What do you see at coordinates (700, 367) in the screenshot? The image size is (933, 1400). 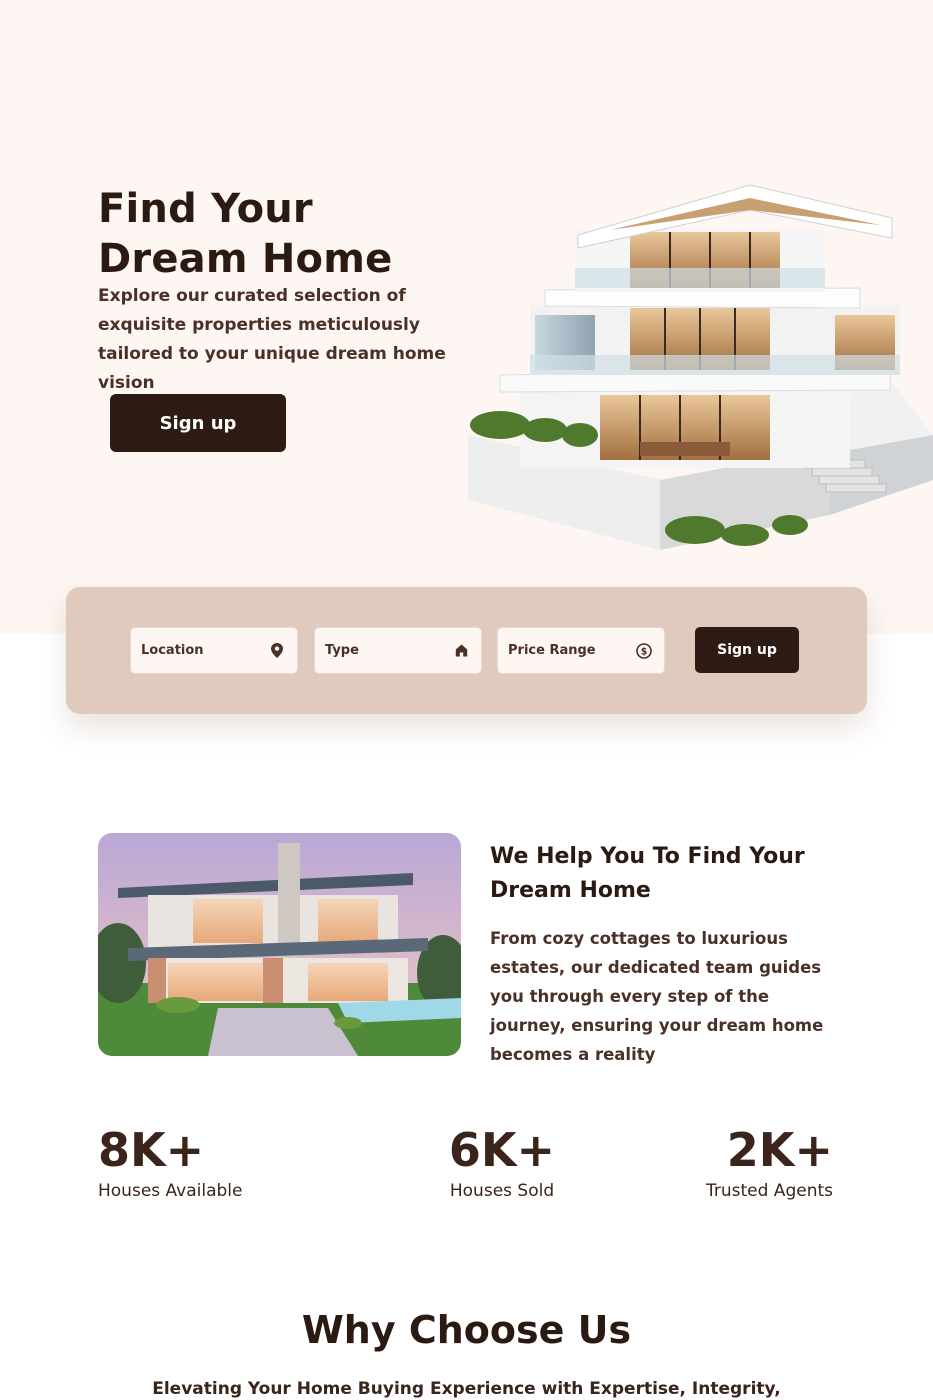 I see `hero-house-image` at bounding box center [700, 367].